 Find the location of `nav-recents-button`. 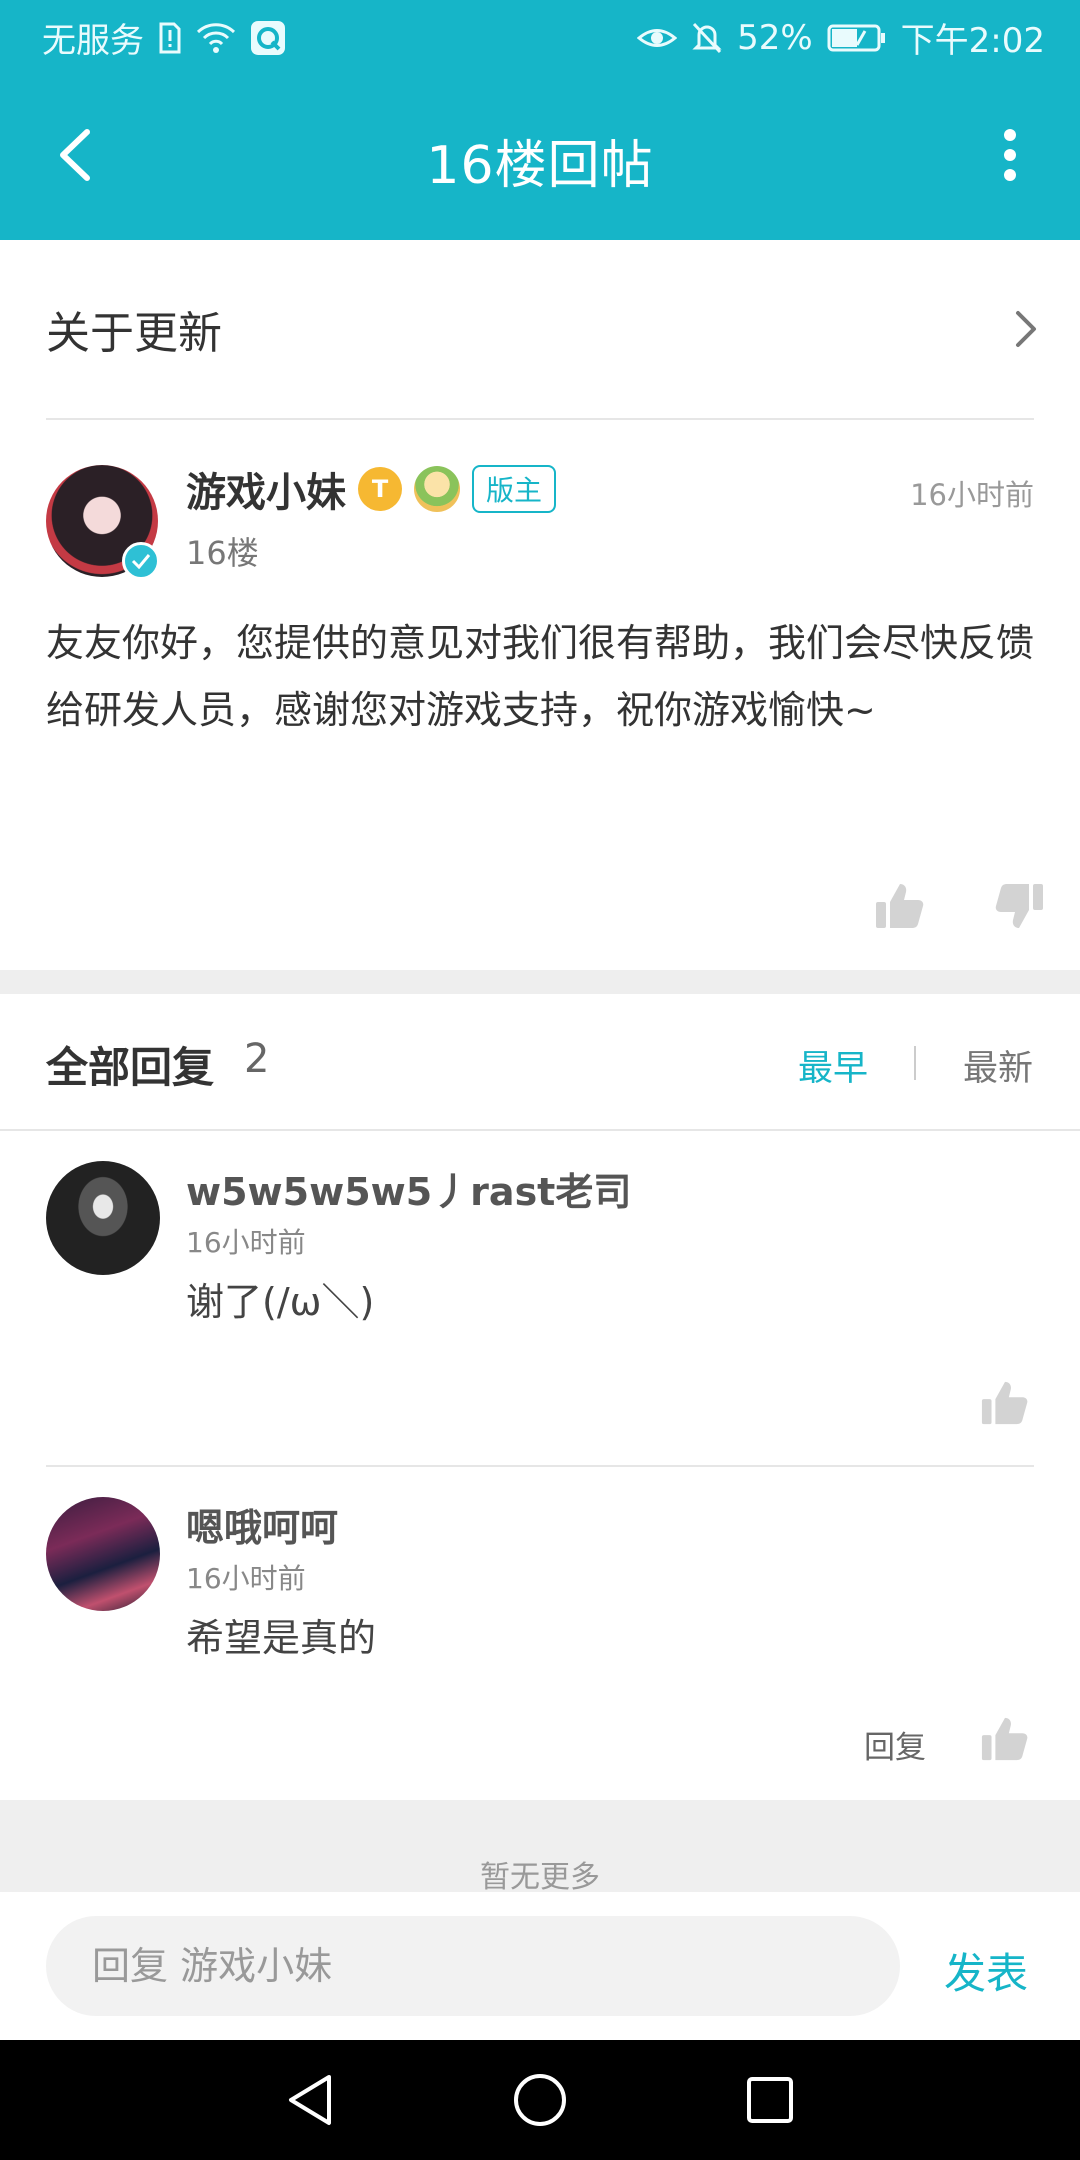

nav-recents-button is located at coordinates (770, 2100).